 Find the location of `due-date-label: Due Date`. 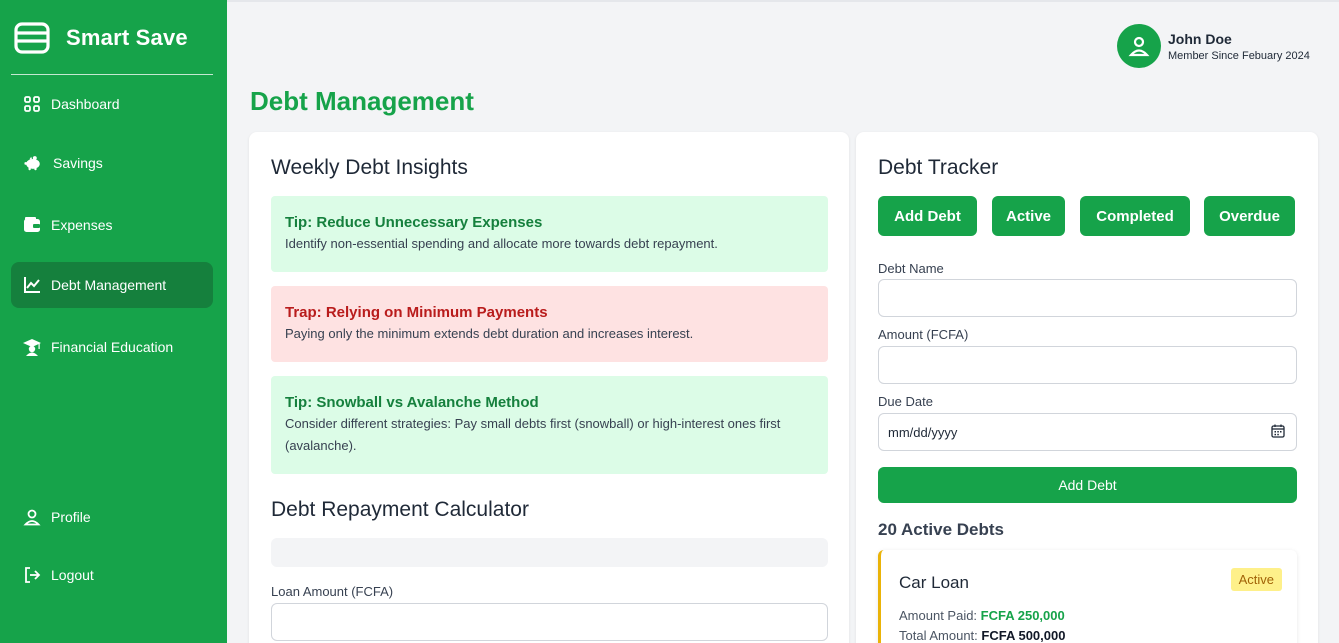

due-date-label: Due Date is located at coordinates (905, 401).